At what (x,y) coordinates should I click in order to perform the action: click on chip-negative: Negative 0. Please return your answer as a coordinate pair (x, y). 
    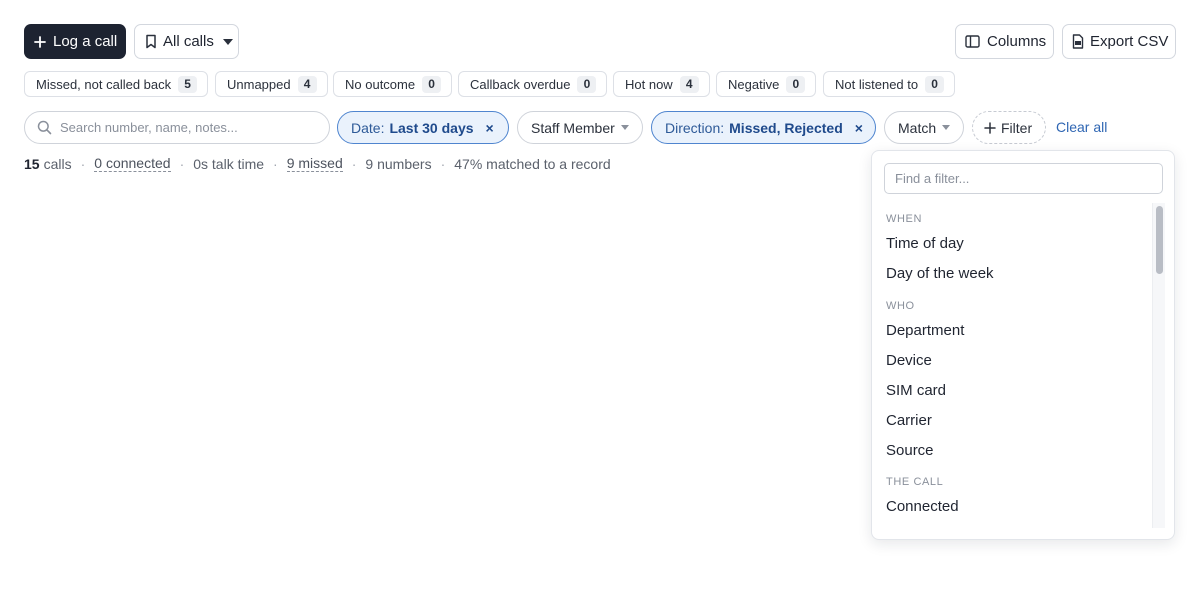
    Looking at the image, I should click on (766, 84).